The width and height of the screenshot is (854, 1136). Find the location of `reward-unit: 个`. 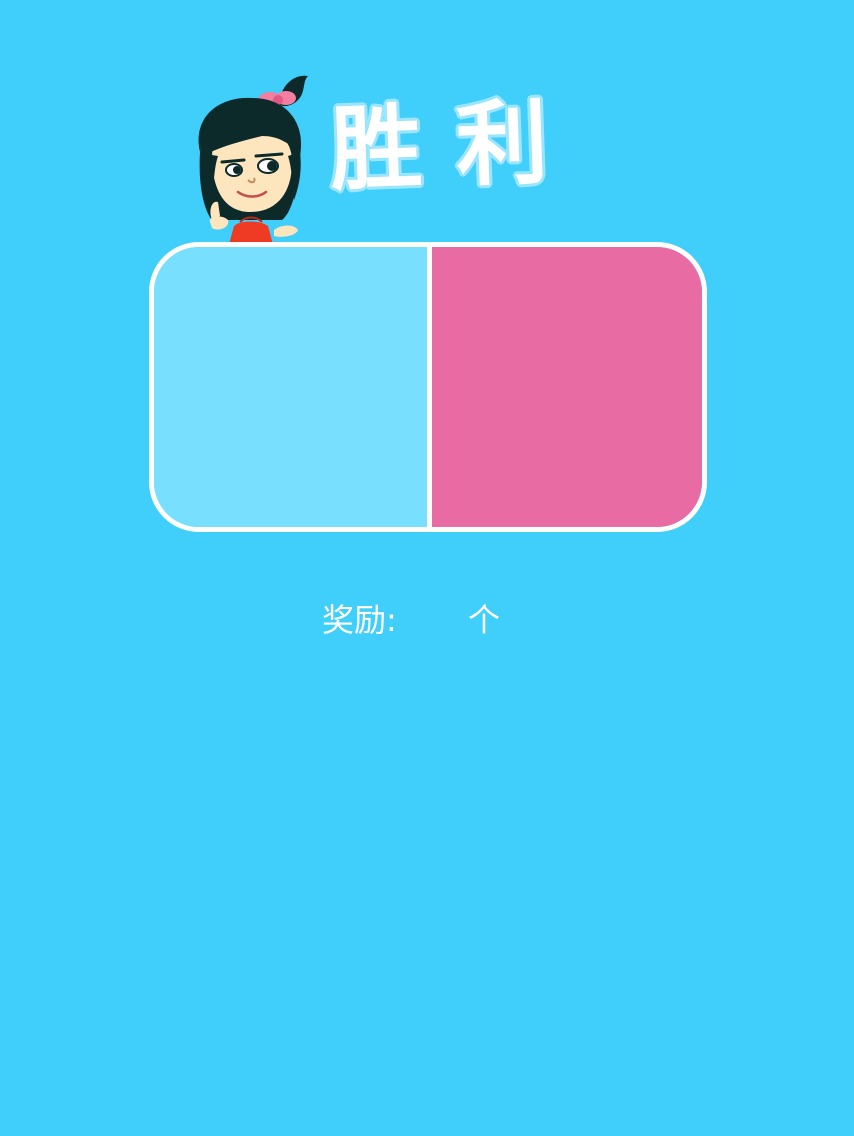

reward-unit: 个 is located at coordinates (484, 620).